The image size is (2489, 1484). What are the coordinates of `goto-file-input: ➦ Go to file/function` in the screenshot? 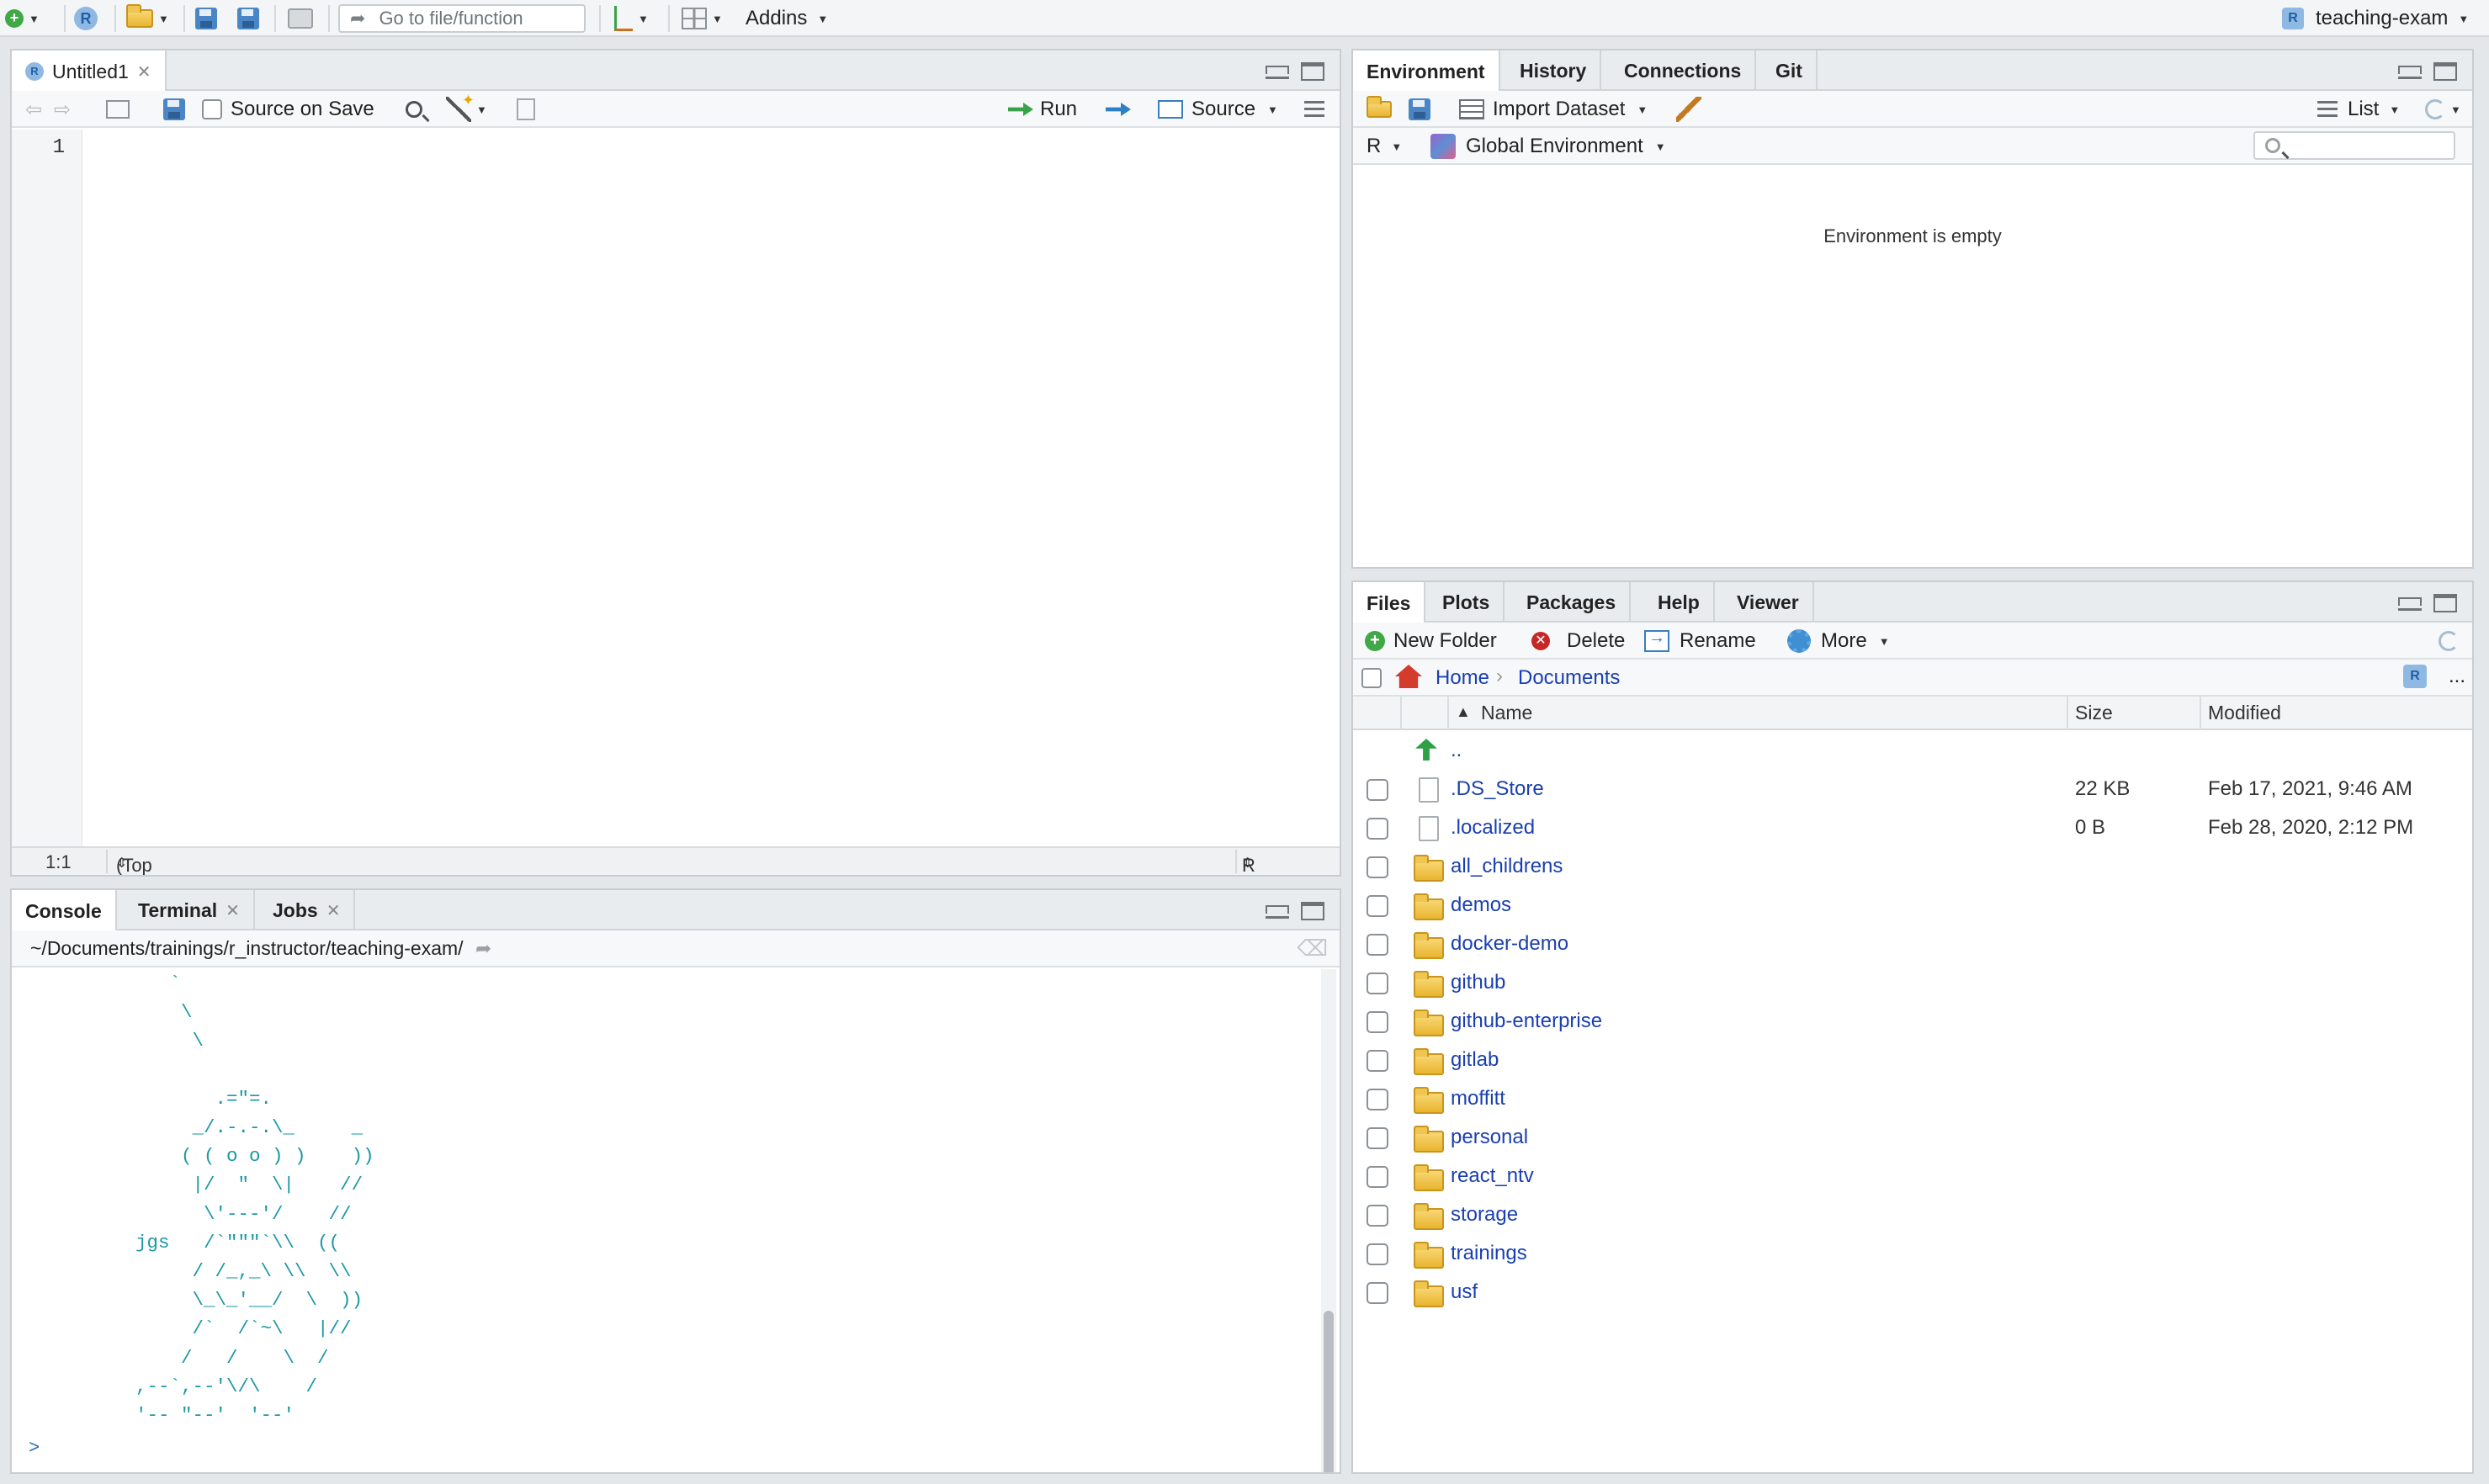 It's located at (462, 18).